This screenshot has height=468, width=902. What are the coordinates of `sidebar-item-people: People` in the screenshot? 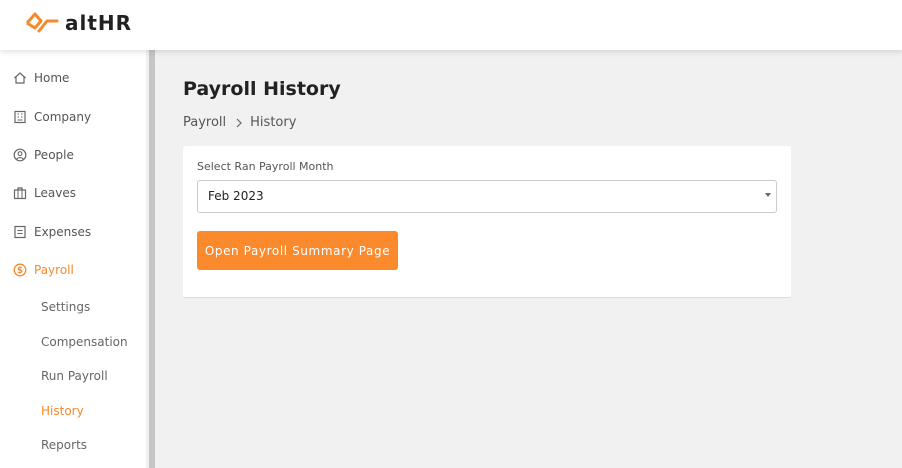 It's located at (43, 155).